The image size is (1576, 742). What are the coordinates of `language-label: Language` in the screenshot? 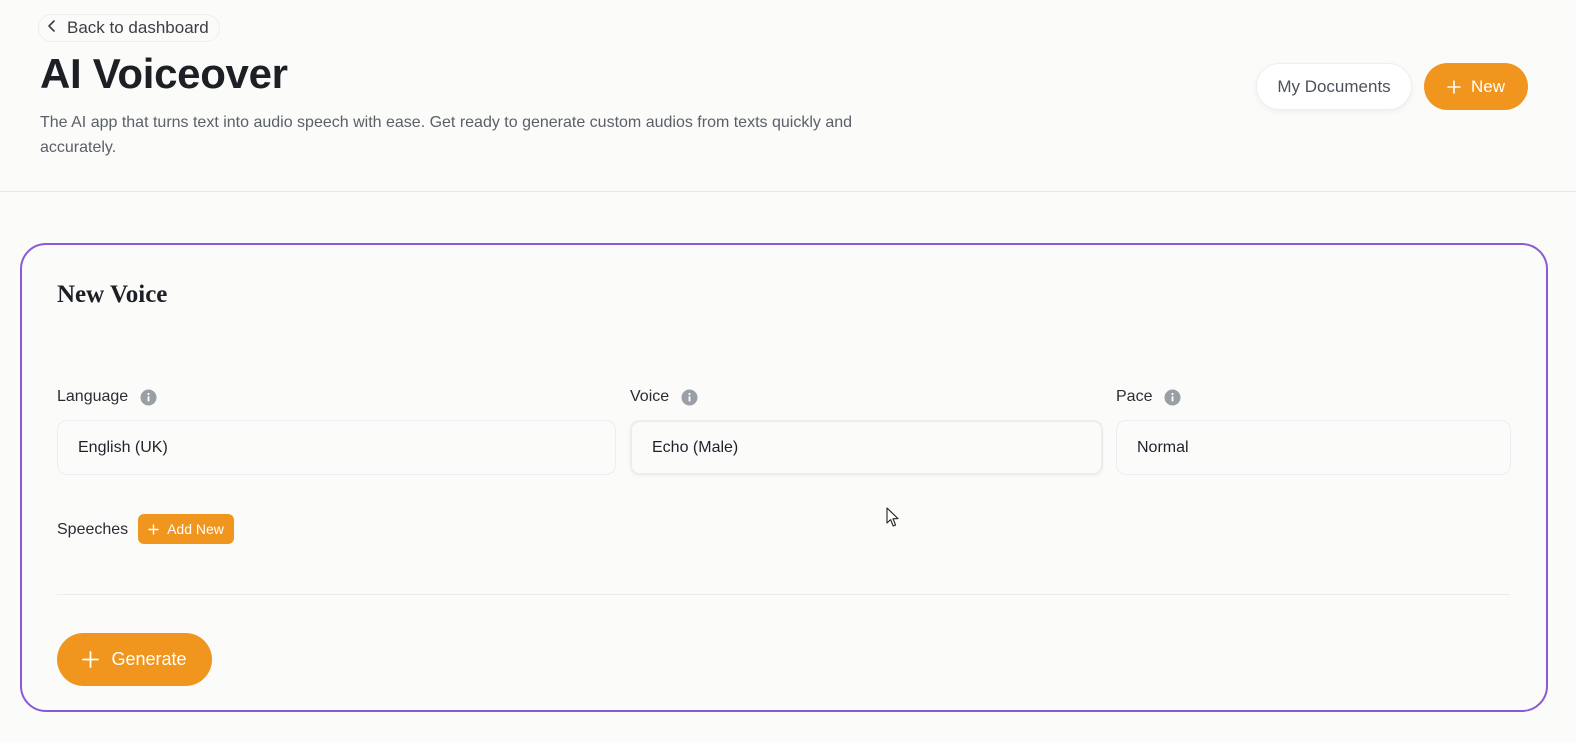 It's located at (107, 397).